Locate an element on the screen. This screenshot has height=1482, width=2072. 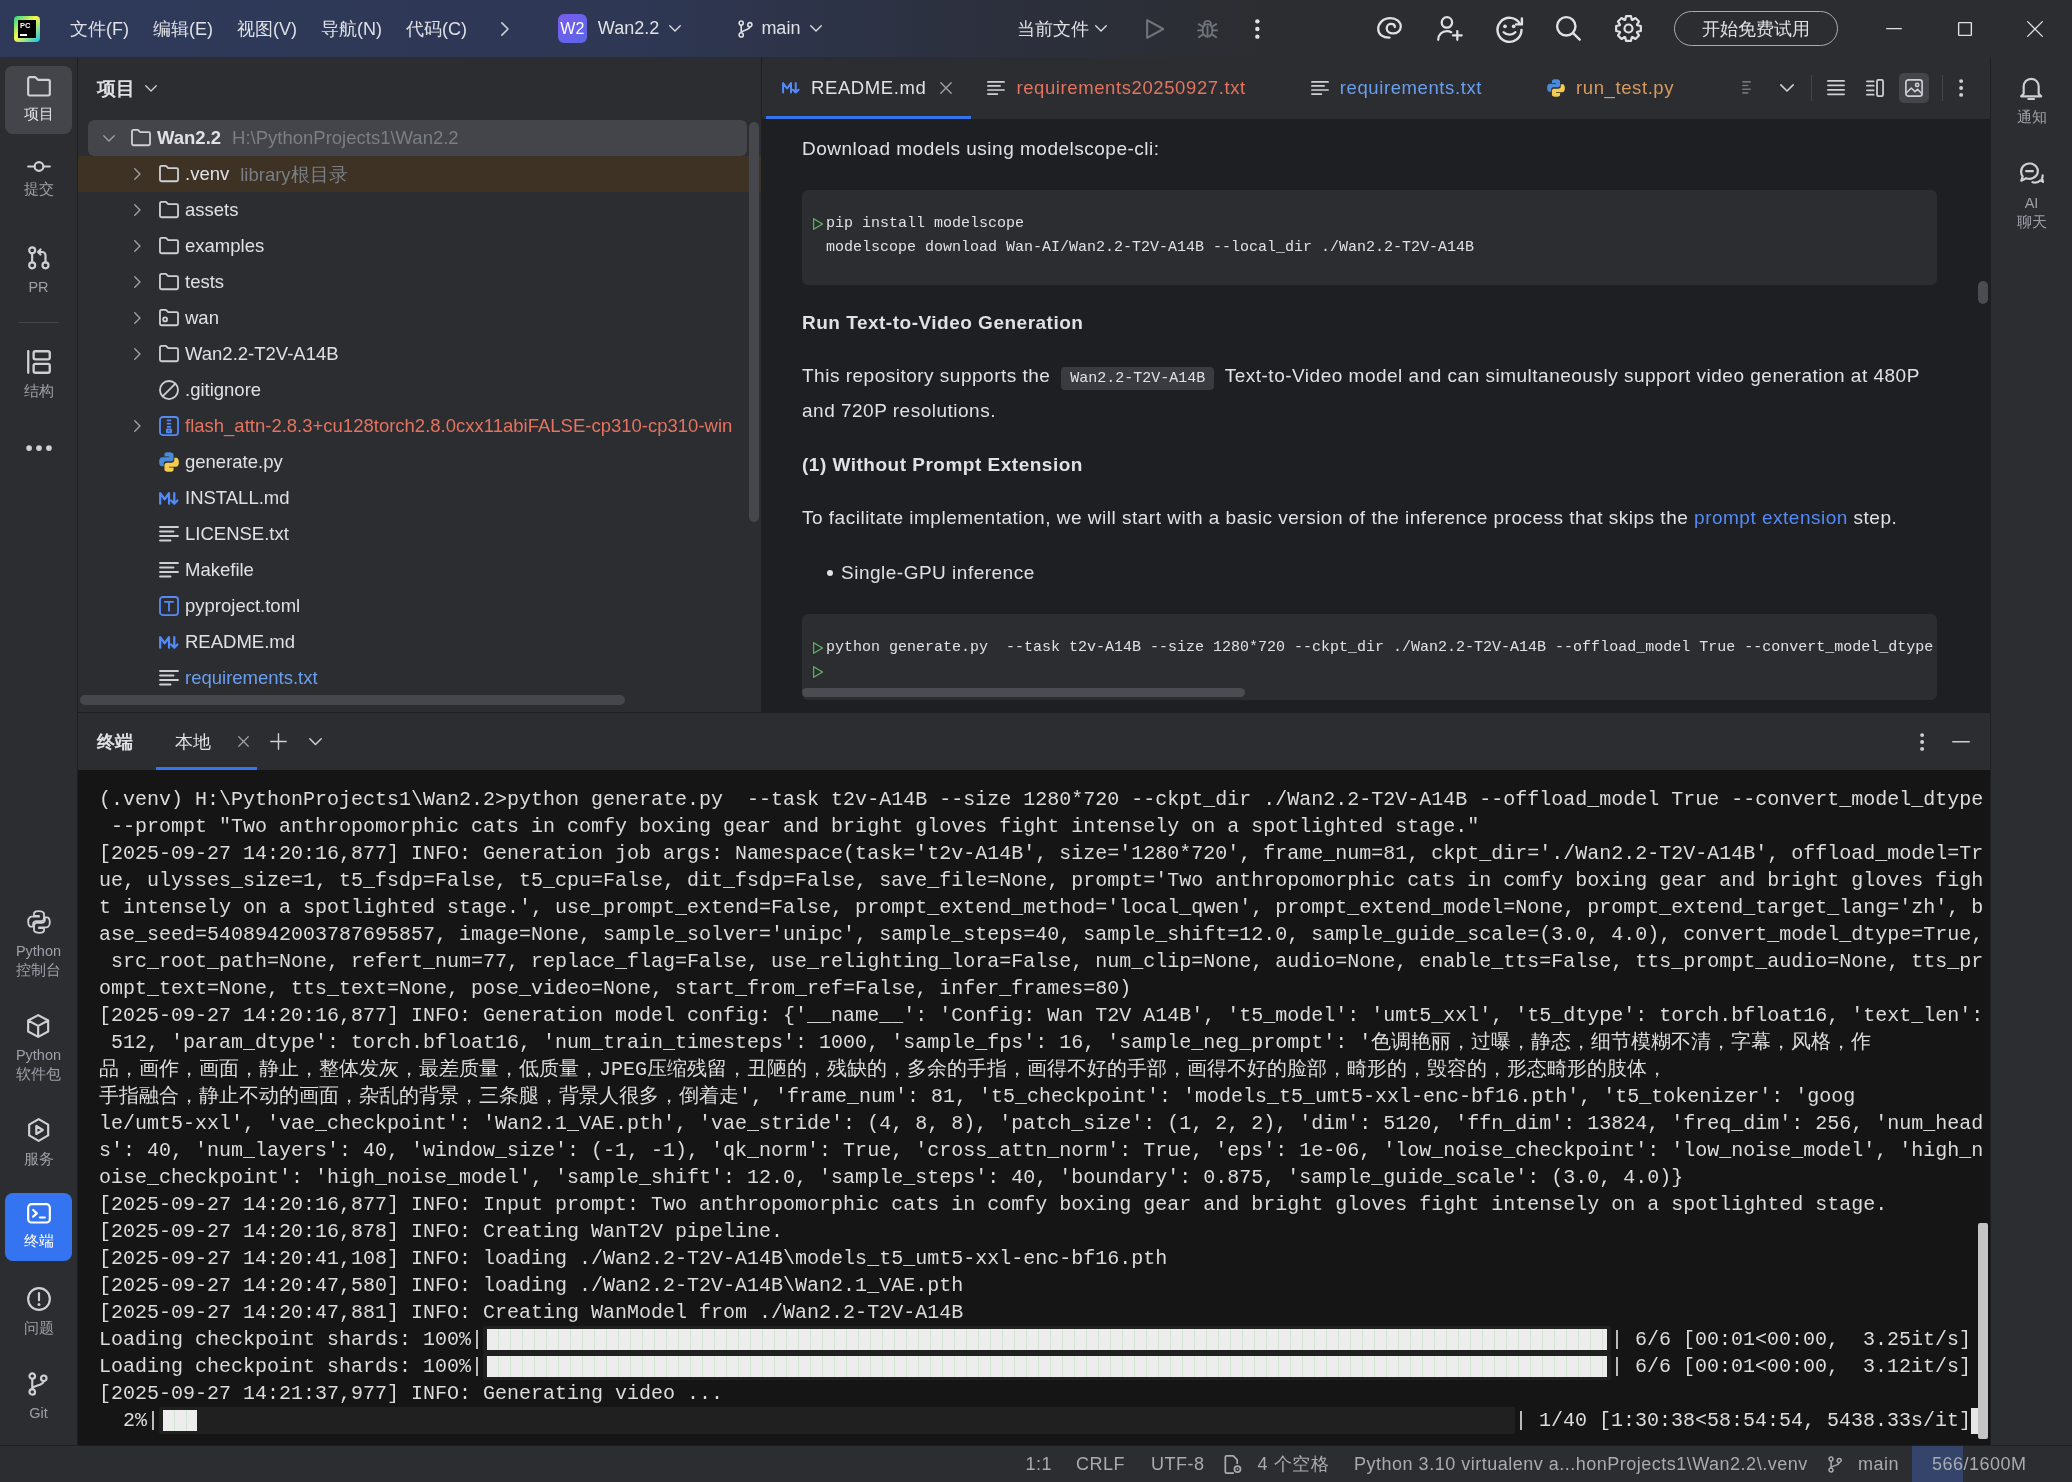
project-selector: W2 Wan2.2 is located at coordinates (619, 28).